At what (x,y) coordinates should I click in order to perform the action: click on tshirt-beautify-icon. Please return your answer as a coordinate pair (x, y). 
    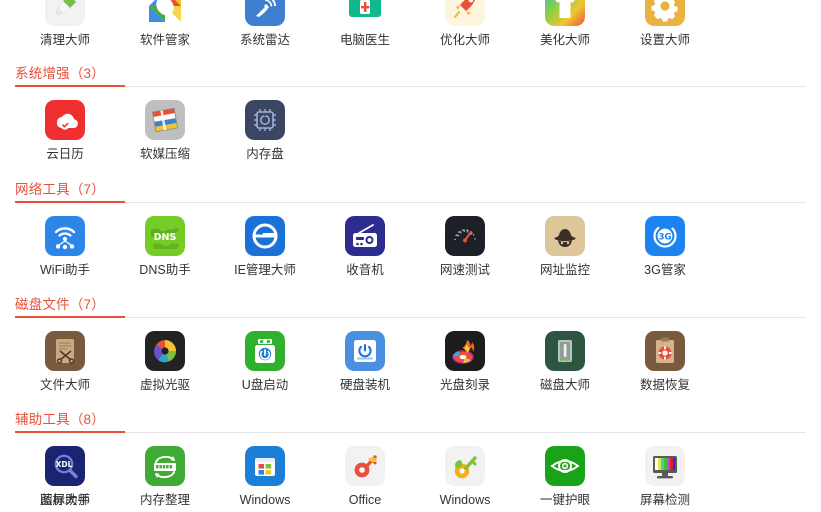
    Looking at the image, I should click on (565, 13).